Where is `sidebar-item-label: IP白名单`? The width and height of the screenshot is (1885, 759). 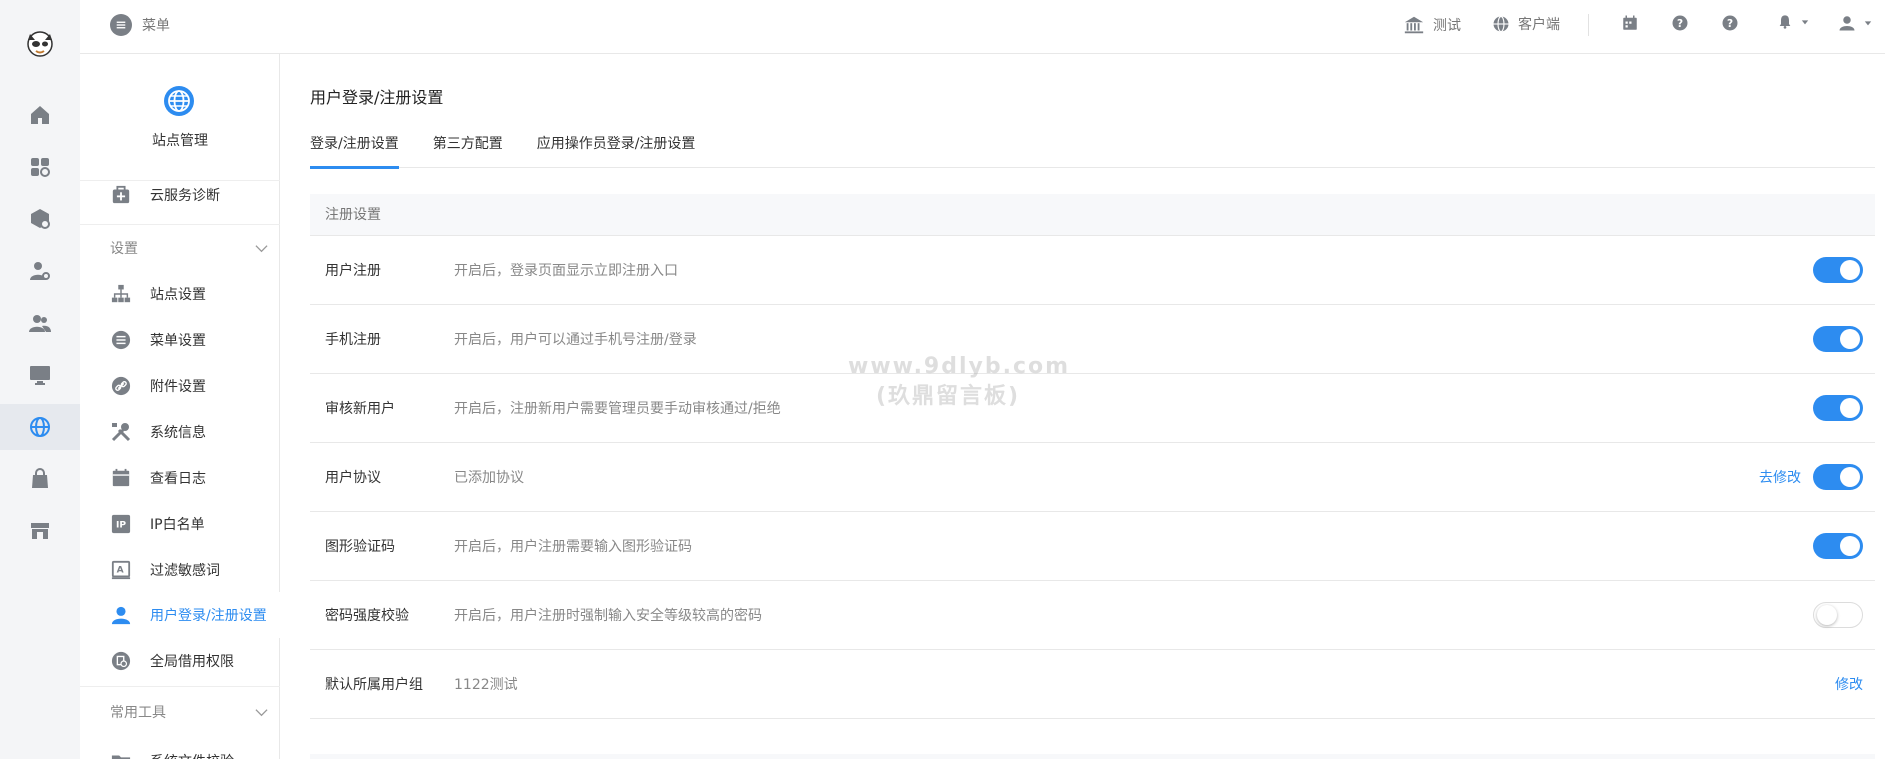 sidebar-item-label: IP白名单 is located at coordinates (177, 525).